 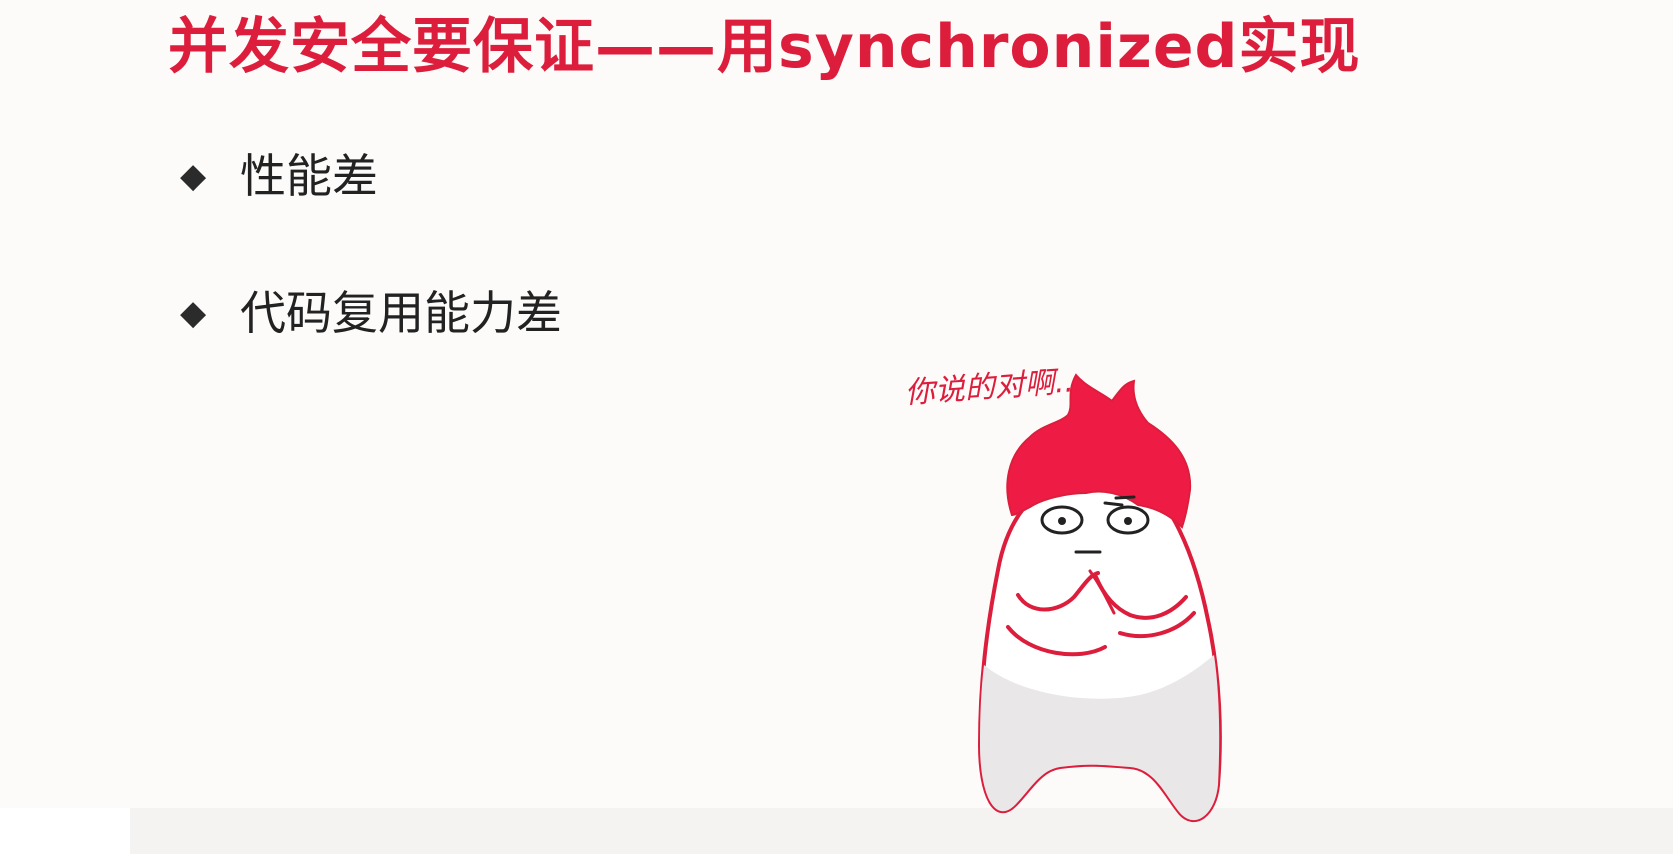 I want to click on cartoon-mascot-icon, so click(x=1099, y=597).